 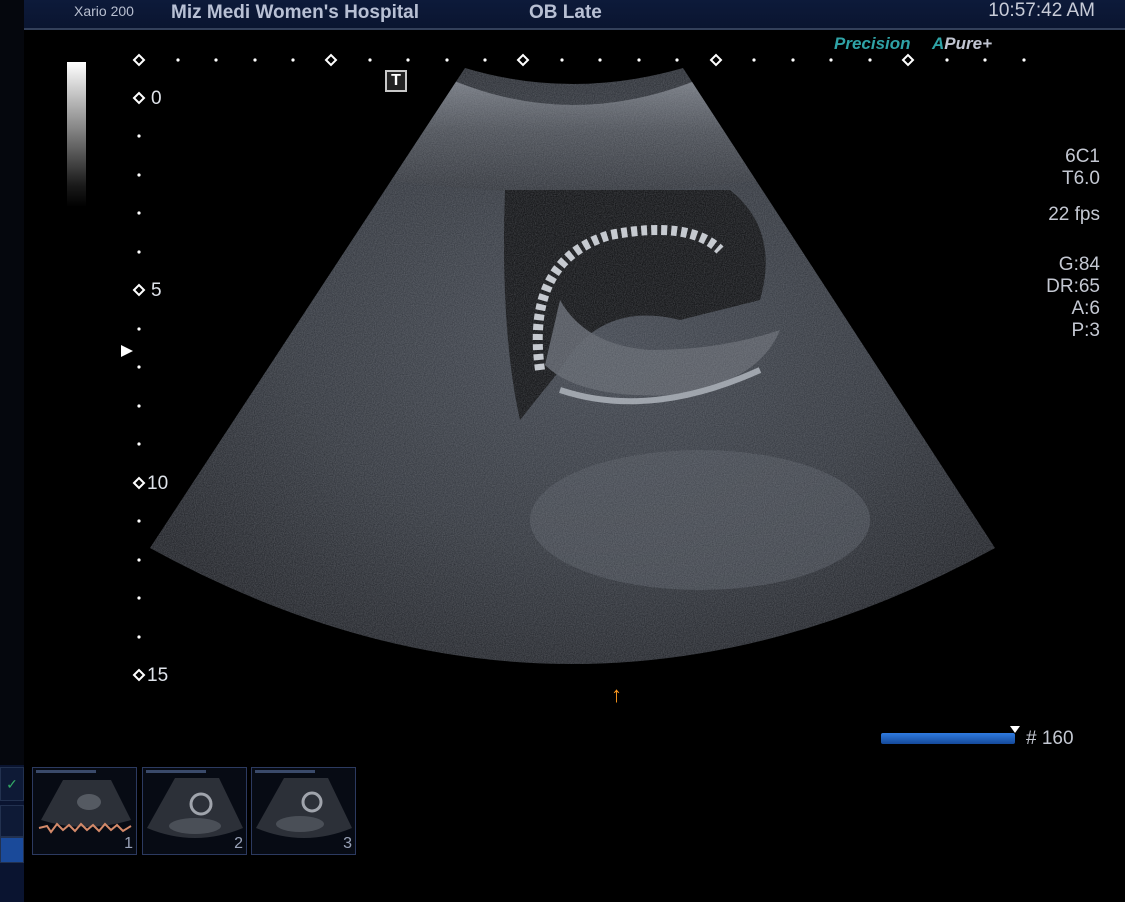 I want to click on depth-label-0: 0, so click(x=156, y=98).